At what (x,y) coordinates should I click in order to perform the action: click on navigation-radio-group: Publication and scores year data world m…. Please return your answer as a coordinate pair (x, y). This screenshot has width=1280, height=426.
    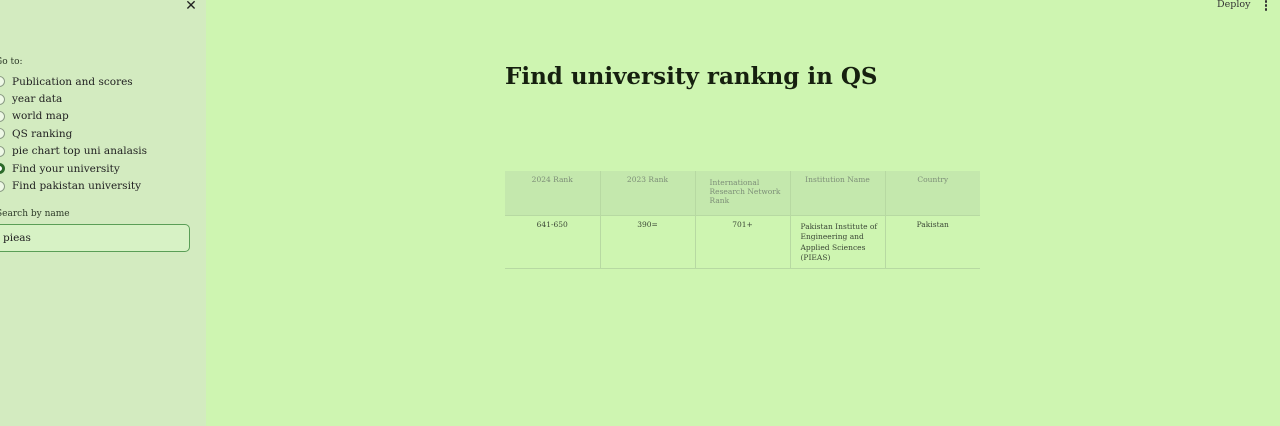
    Looking at the image, I should click on (73, 134).